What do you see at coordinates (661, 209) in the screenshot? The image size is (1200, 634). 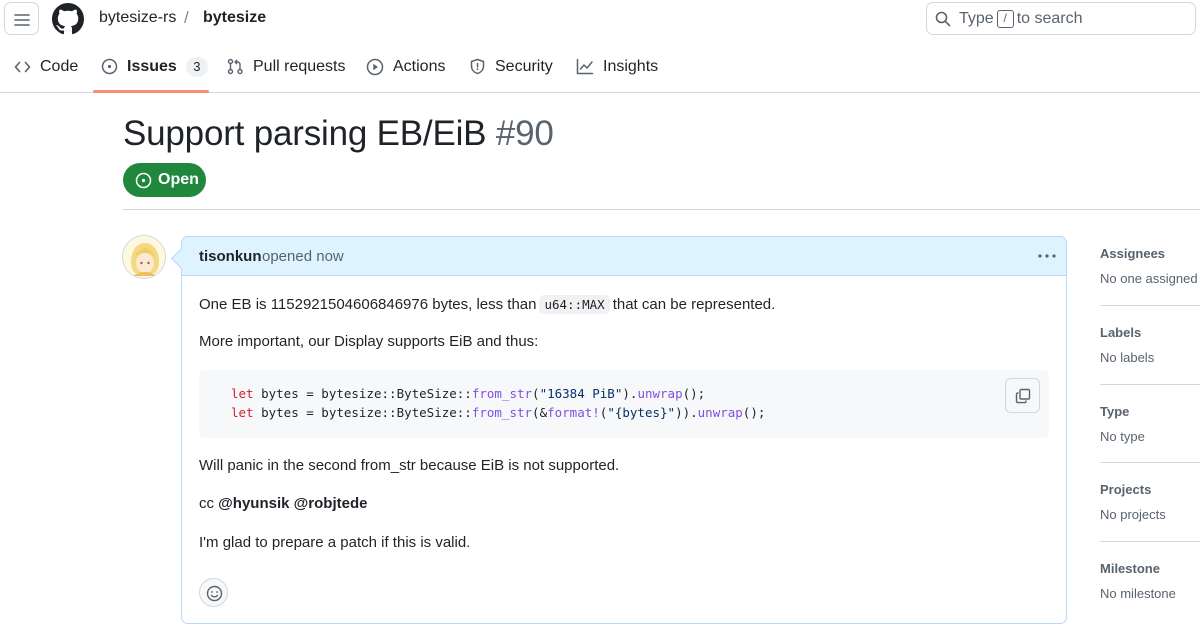 I see `header-divider` at bounding box center [661, 209].